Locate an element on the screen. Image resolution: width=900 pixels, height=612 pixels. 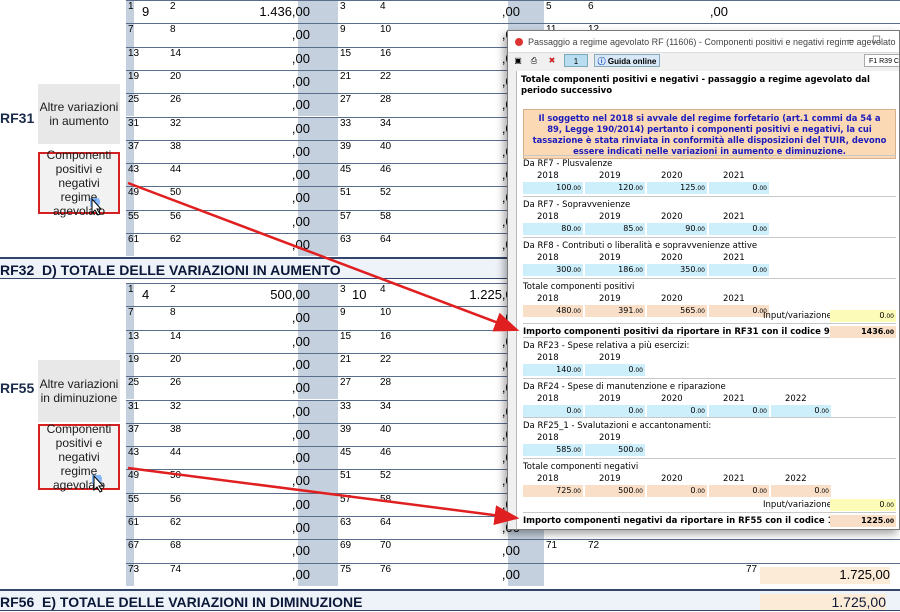
year-value-field: 725.00 is located at coordinates (553, 491).